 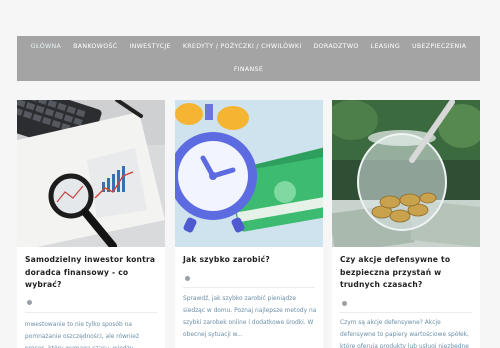 I want to click on nav-item-doradztwo: Doradztwo, so click(x=336, y=46).